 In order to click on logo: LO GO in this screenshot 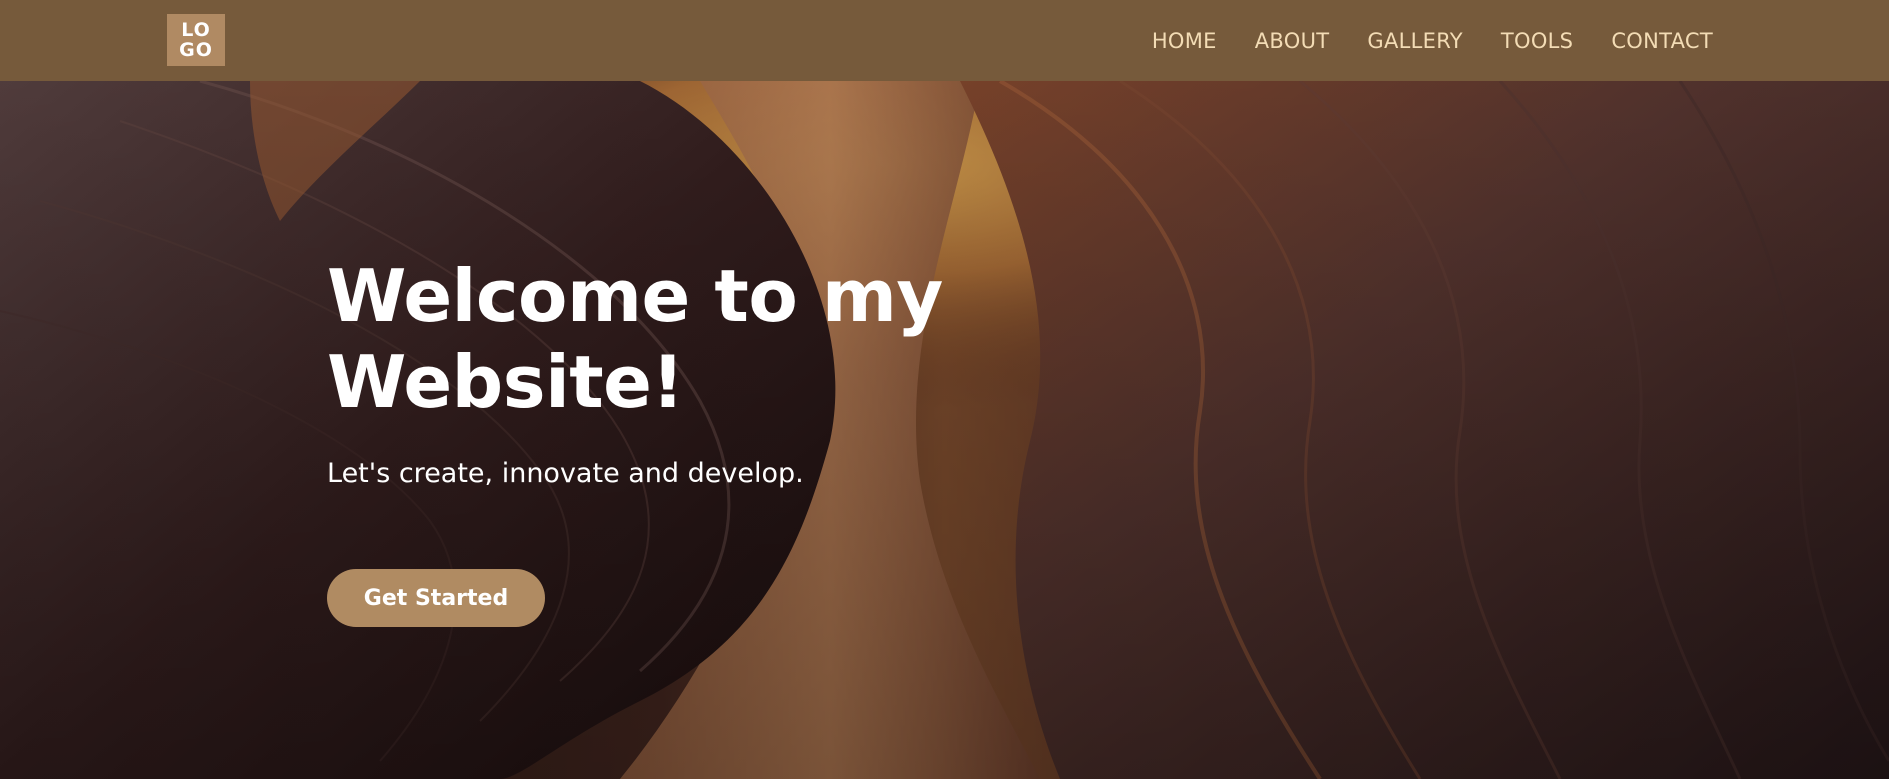, I will do `click(196, 40)`.